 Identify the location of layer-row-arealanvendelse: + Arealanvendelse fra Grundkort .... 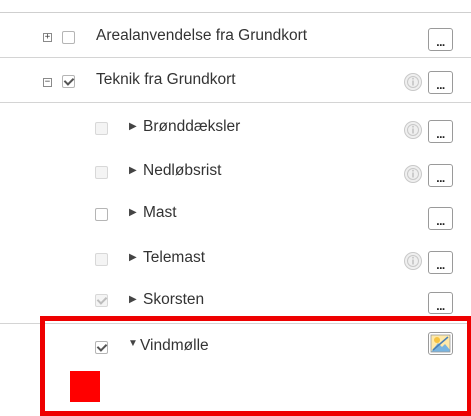
(235, 36).